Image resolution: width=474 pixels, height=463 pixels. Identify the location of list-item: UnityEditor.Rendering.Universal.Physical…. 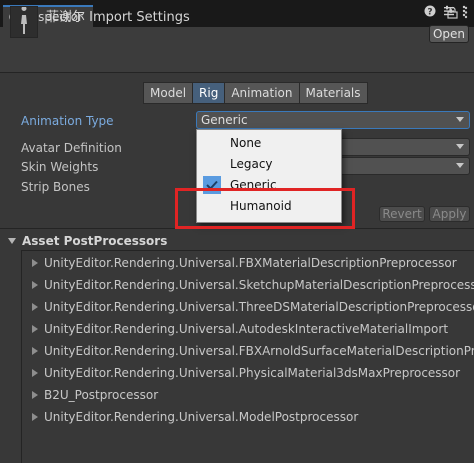
(246, 373).